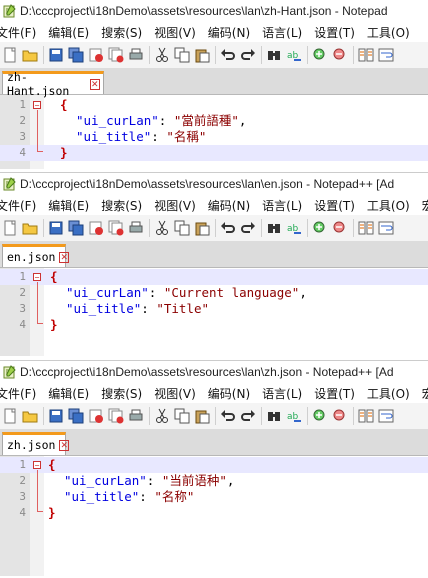 The image size is (428, 578). Describe the element at coordinates (22, 120) in the screenshot. I see `line-number: 2` at that location.